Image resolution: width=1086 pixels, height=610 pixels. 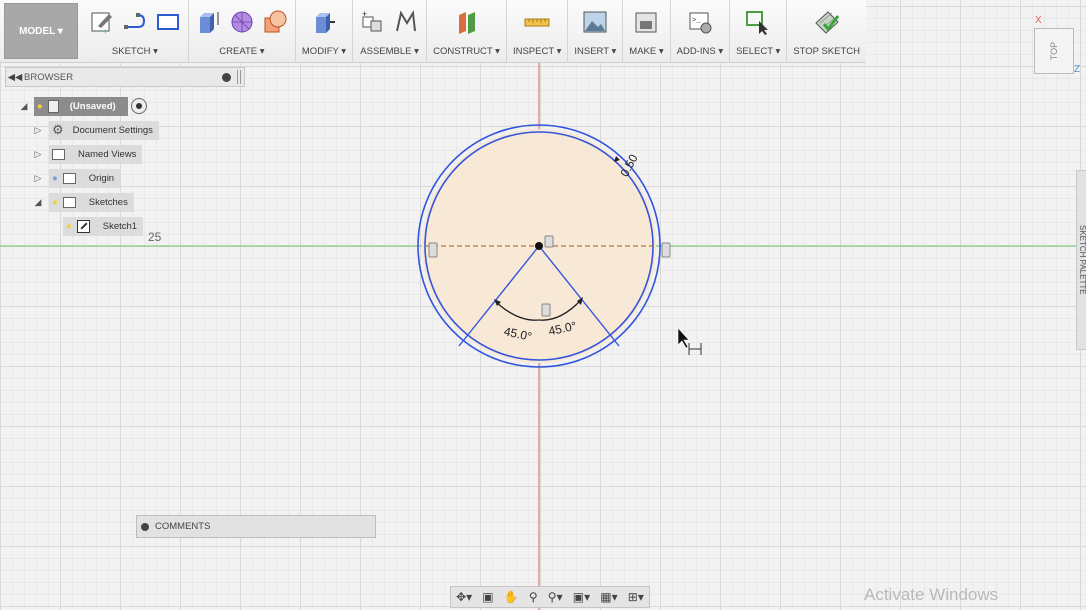 What do you see at coordinates (324, 22) in the screenshot?
I see `press-pull-icon` at bounding box center [324, 22].